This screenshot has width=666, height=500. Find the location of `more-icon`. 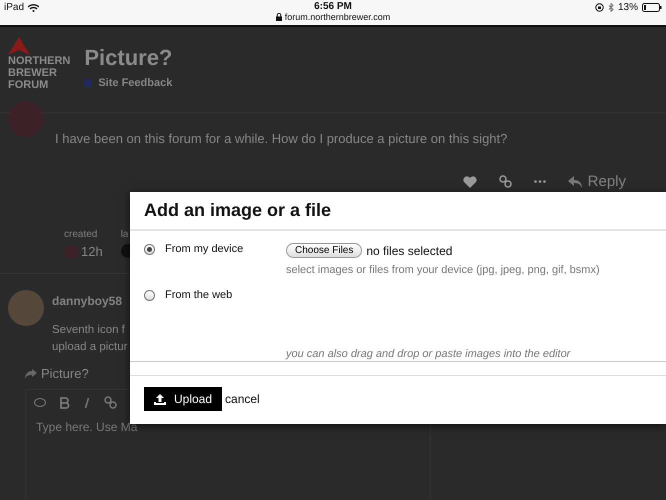

more-icon is located at coordinates (540, 181).